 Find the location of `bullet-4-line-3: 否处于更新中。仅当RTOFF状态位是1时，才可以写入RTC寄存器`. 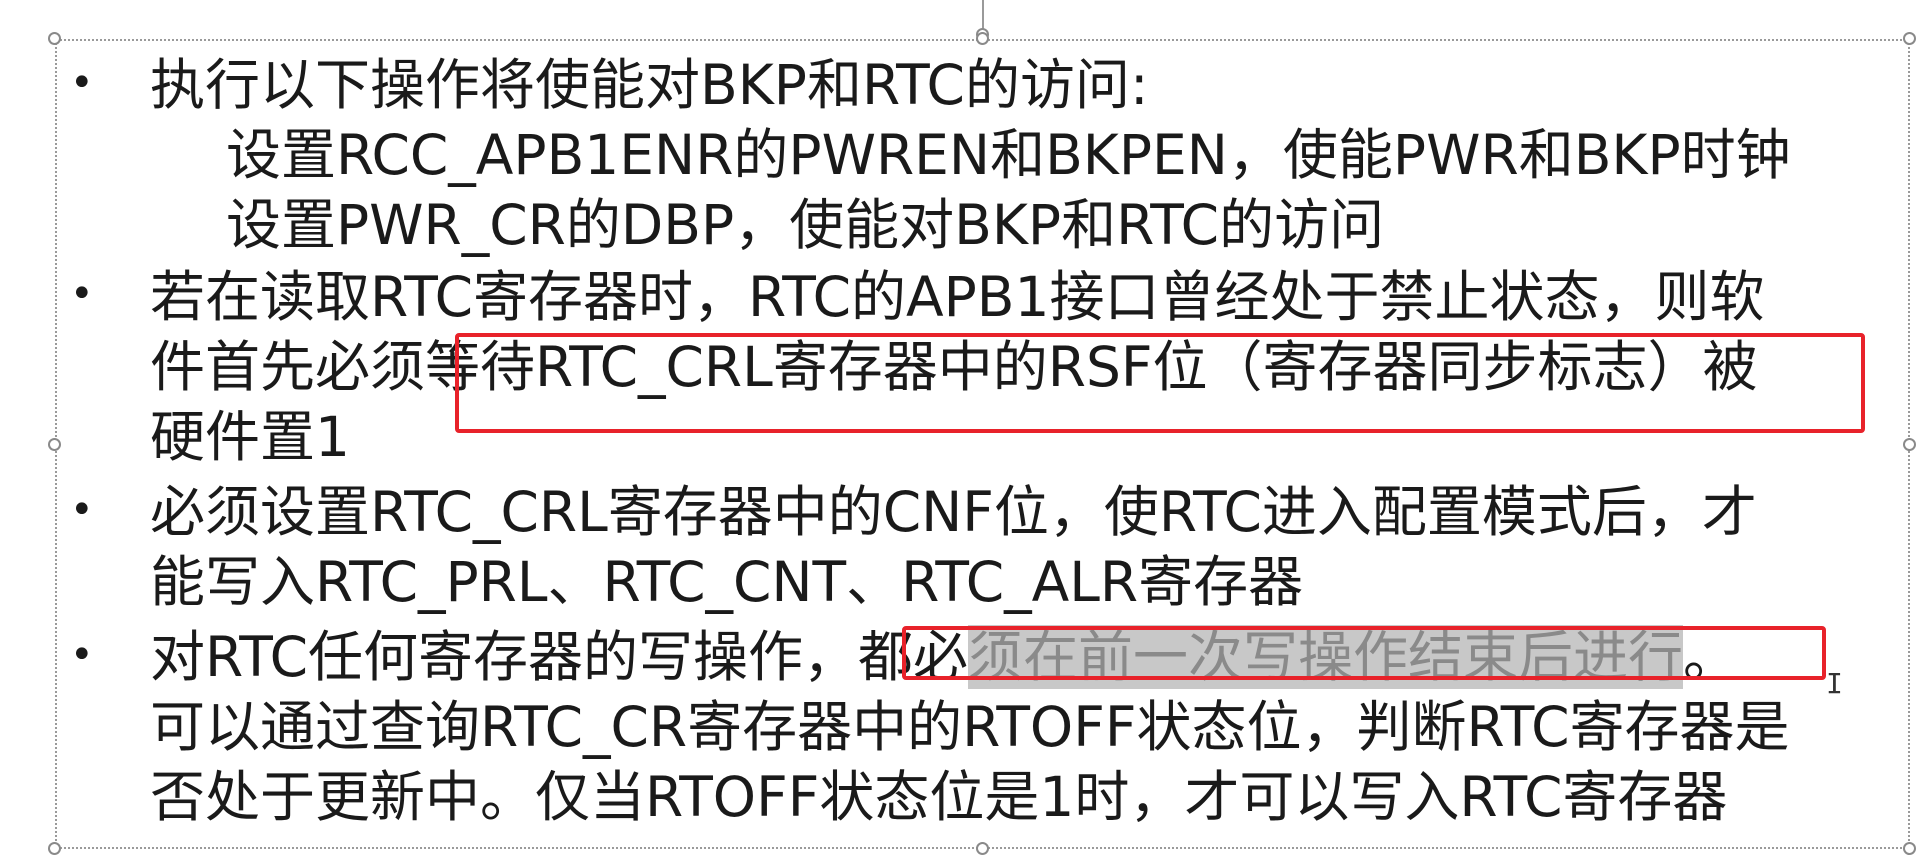

bullet-4-line-3: 否处于更新中。仅当RTOFF状态位是1时，才可以写入RTC寄存器 is located at coordinates (939, 797).